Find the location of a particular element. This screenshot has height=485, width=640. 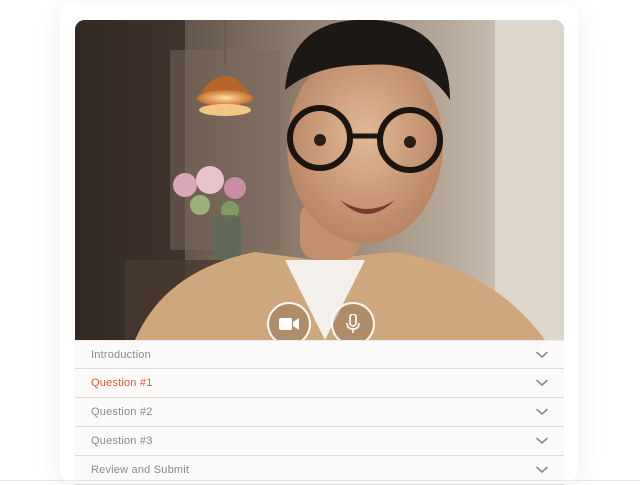

step-label: Introduction is located at coordinates (121, 354).